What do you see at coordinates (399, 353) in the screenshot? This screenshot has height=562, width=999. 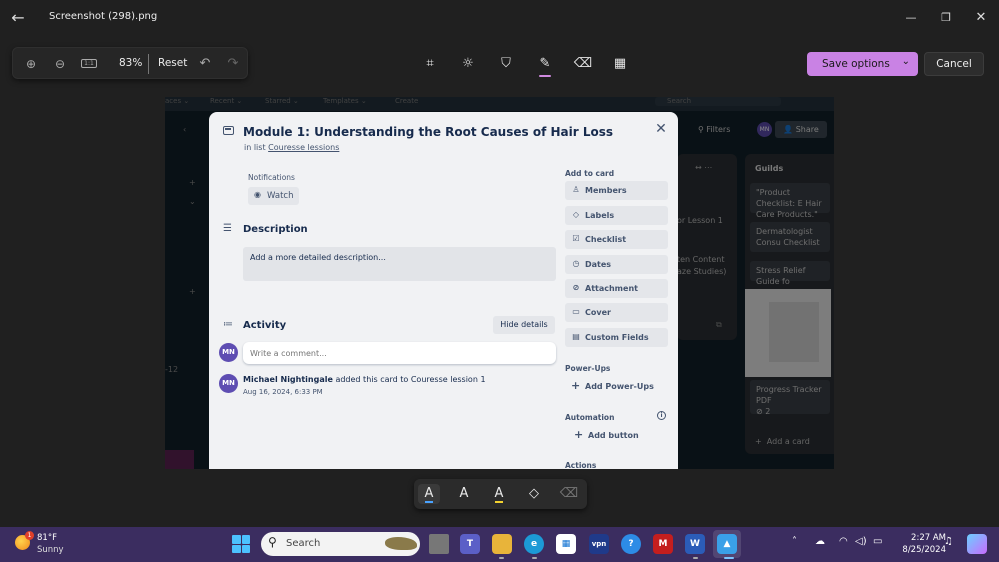 I see `comment-input` at bounding box center [399, 353].